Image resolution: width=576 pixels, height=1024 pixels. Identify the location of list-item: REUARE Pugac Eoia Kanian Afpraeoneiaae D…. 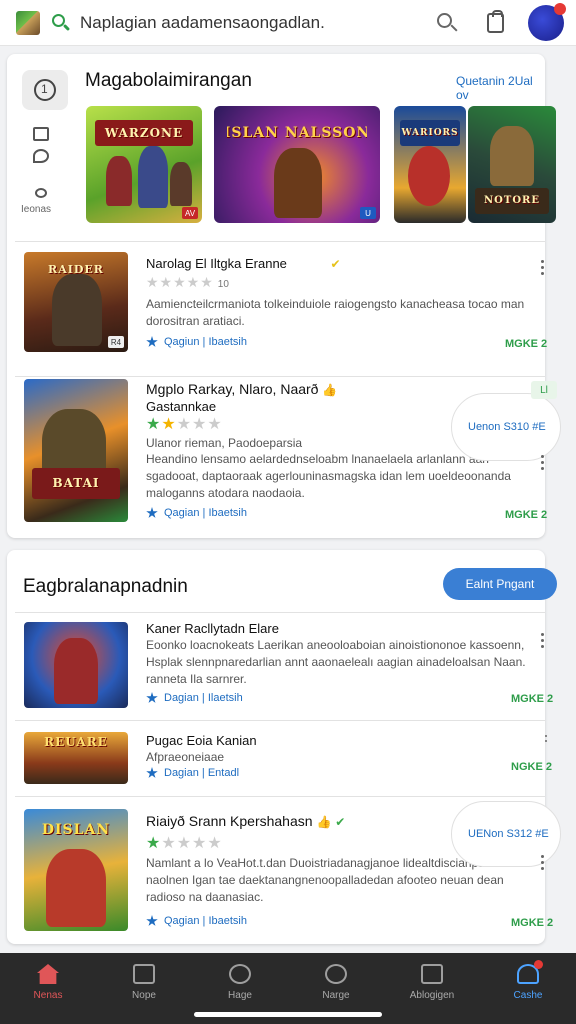
(283, 758).